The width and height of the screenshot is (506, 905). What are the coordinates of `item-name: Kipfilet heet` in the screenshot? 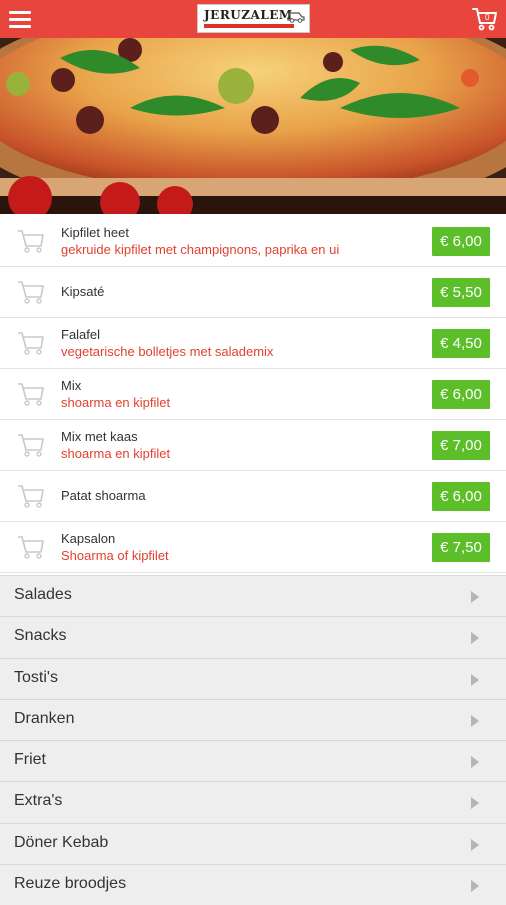 It's located at (95, 232).